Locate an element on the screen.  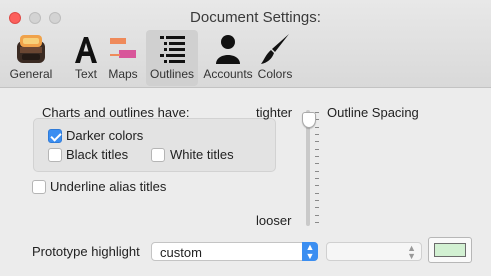
toolbar-colors: Colors is located at coordinates (275, 58).